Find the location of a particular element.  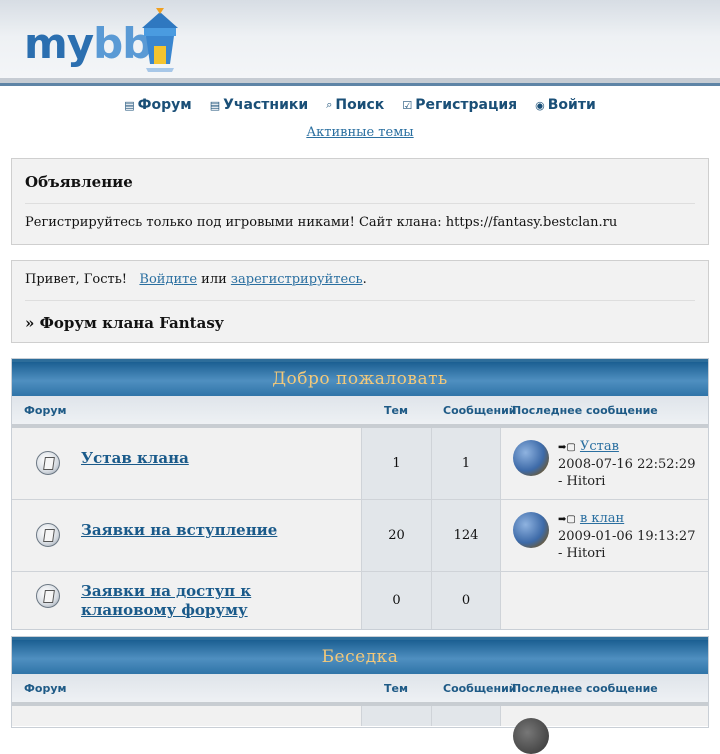

nav-login: ◉ Войти is located at coordinates (565, 105).